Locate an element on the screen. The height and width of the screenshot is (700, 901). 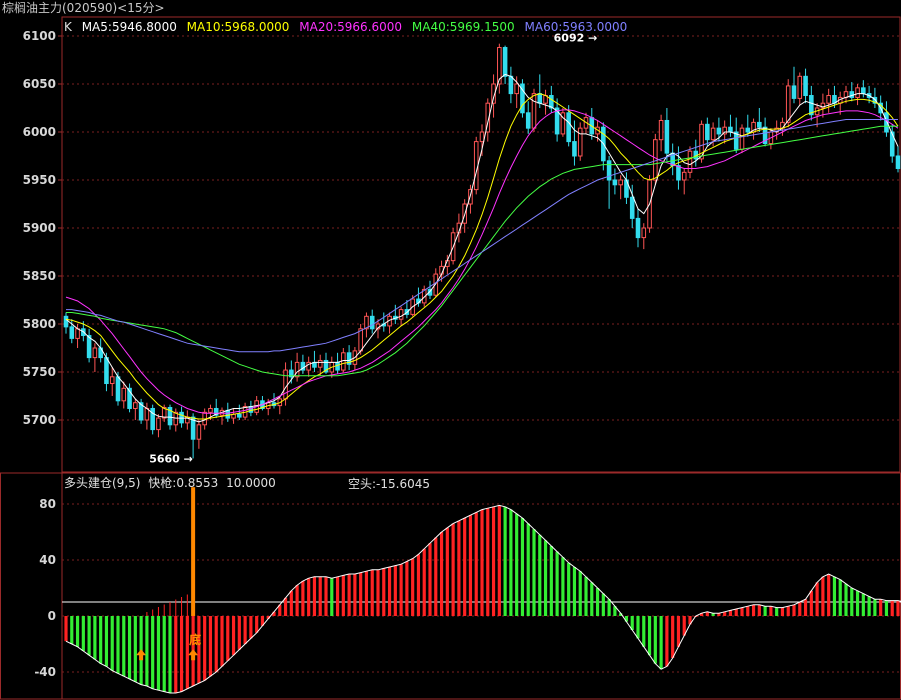
signal-bar is located at coordinates (193, 551).